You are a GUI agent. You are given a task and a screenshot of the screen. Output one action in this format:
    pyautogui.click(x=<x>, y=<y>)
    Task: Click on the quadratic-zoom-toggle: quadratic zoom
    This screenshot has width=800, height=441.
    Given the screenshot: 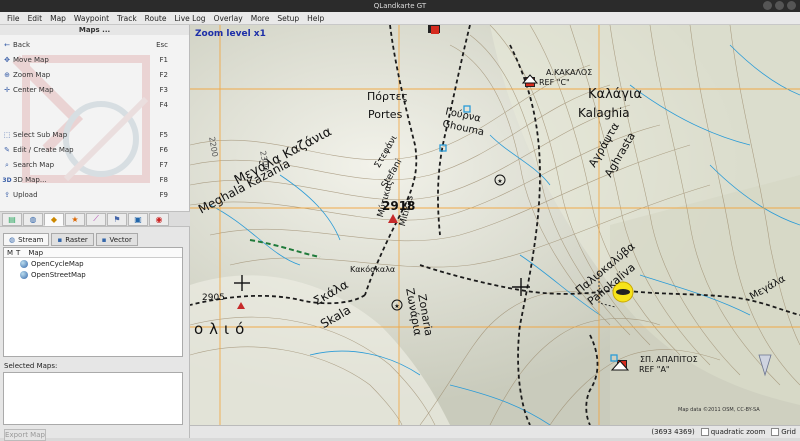 What is the action you would take?
    pyautogui.click(x=733, y=432)
    